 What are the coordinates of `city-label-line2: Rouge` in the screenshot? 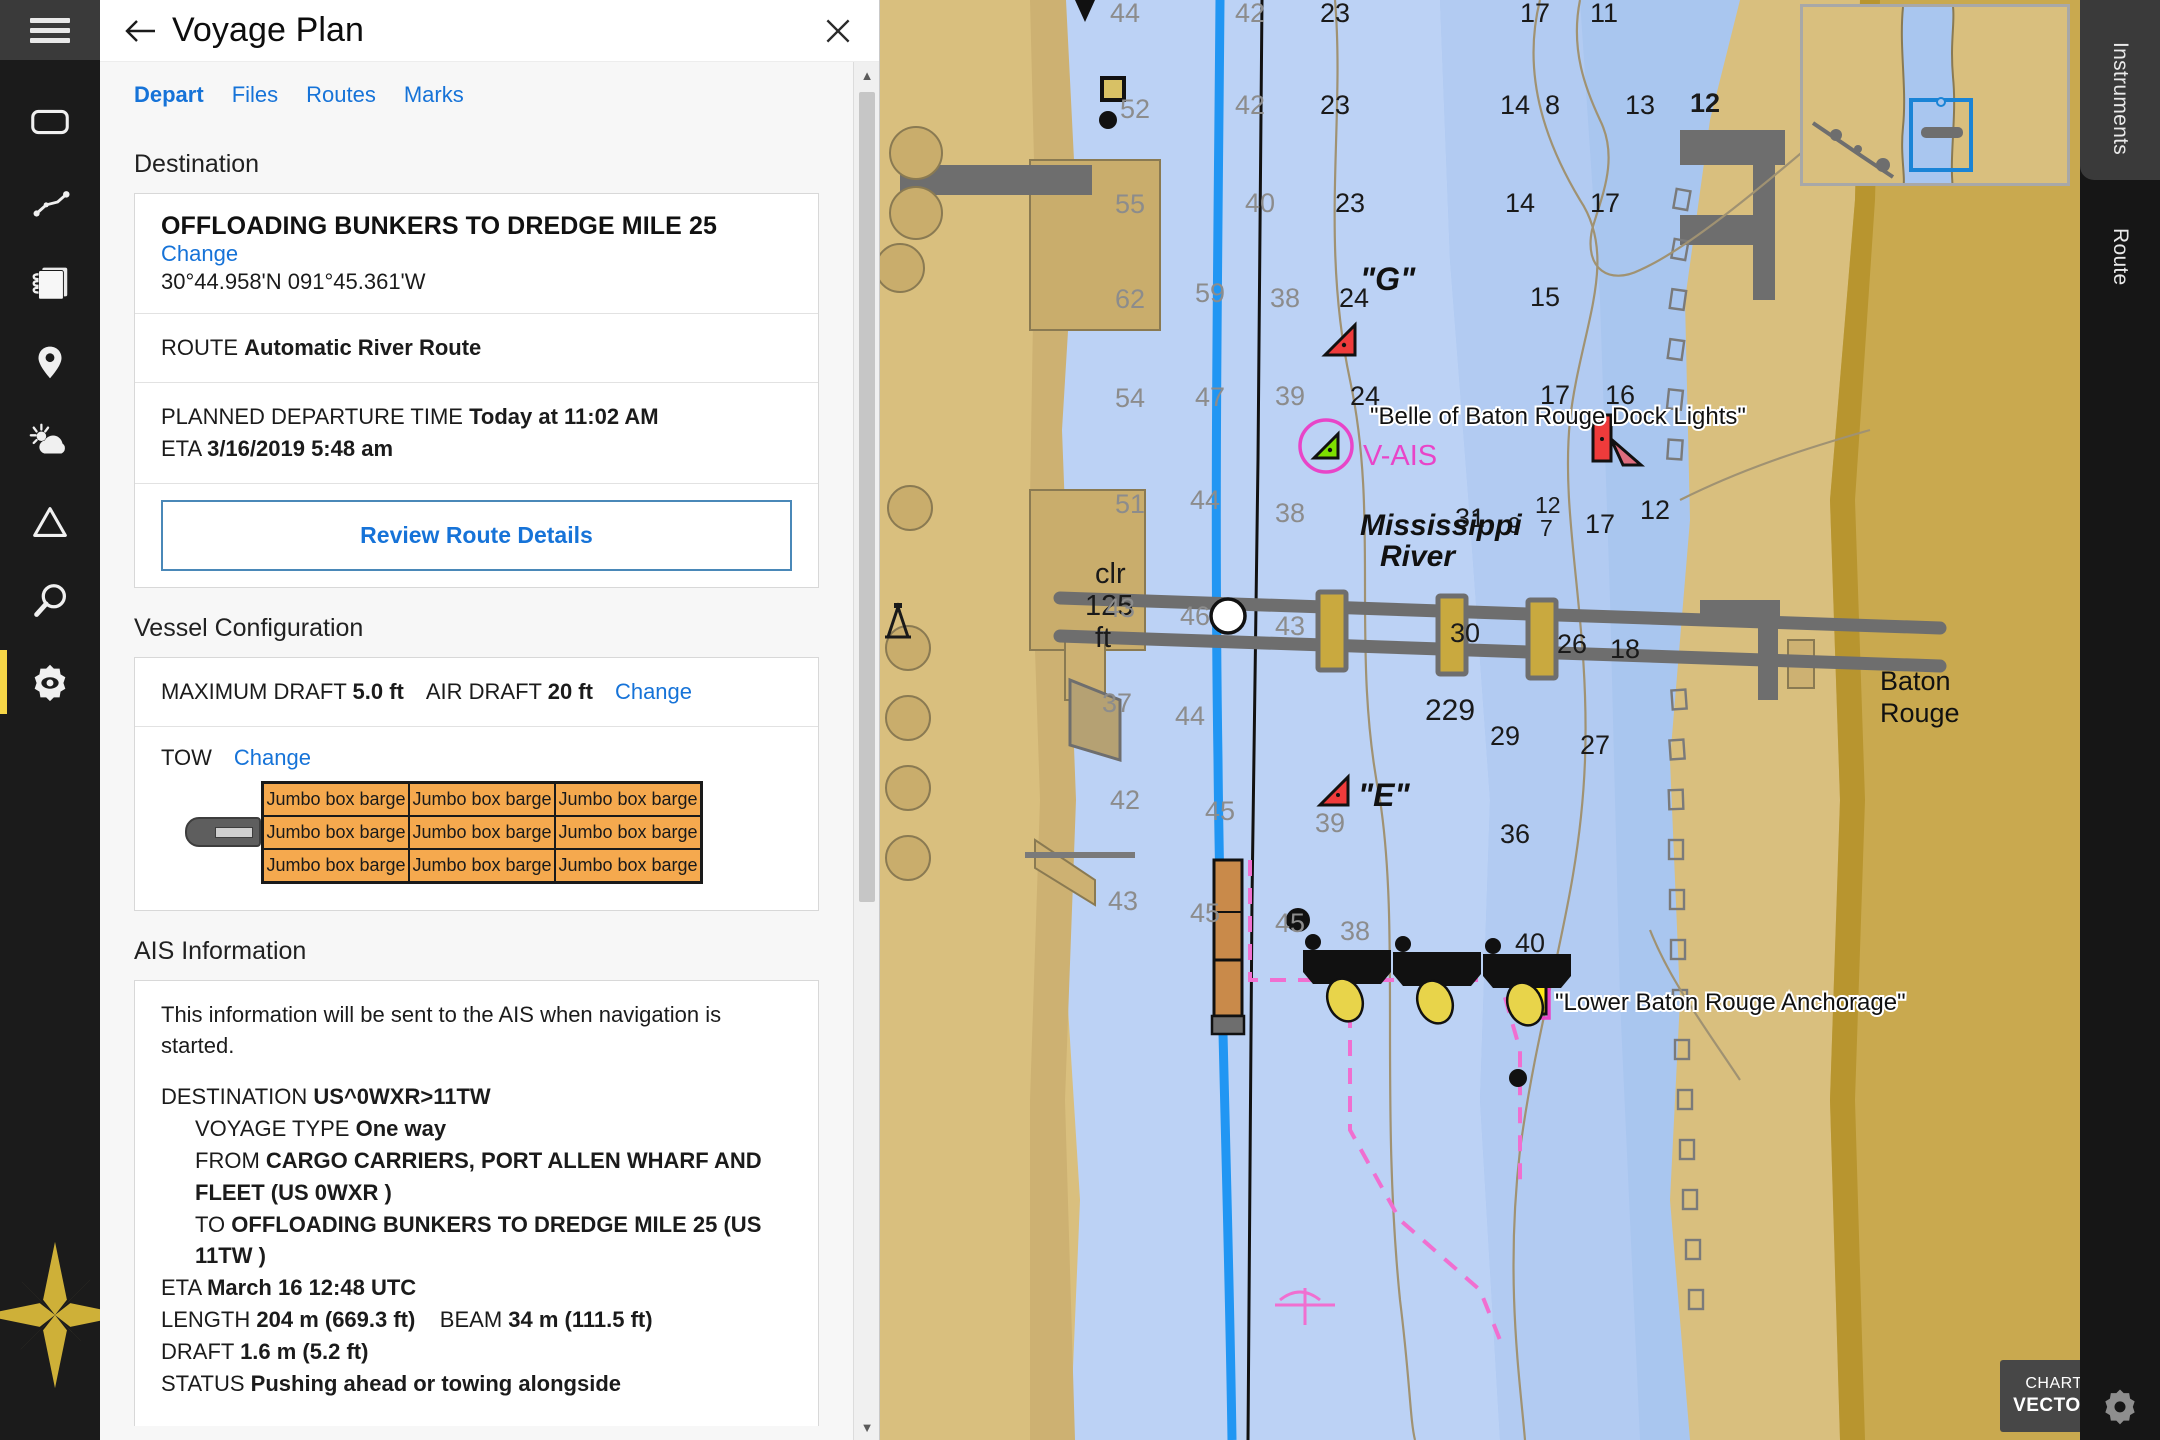 It's located at (1920, 713).